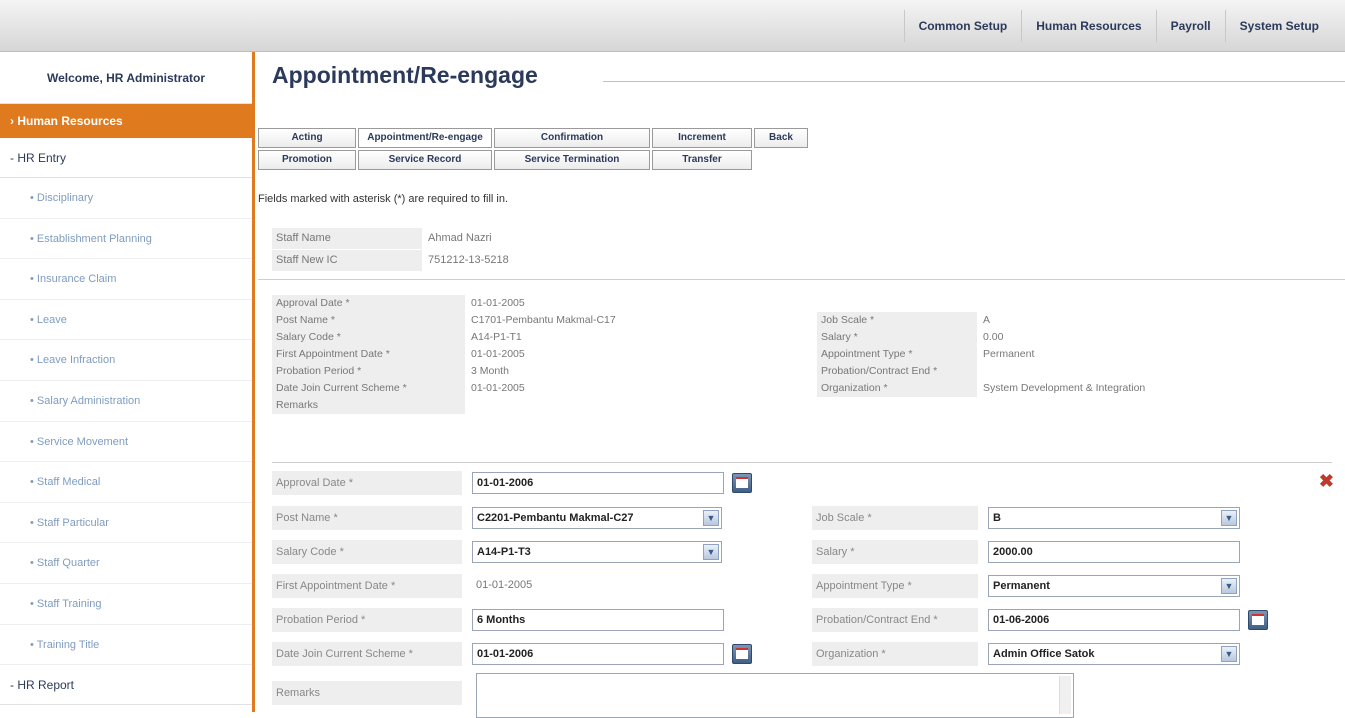 Image resolution: width=1345 pixels, height=718 pixels. Describe the element at coordinates (368, 405) in the screenshot. I see `read-remarks-label: Remarks` at that location.